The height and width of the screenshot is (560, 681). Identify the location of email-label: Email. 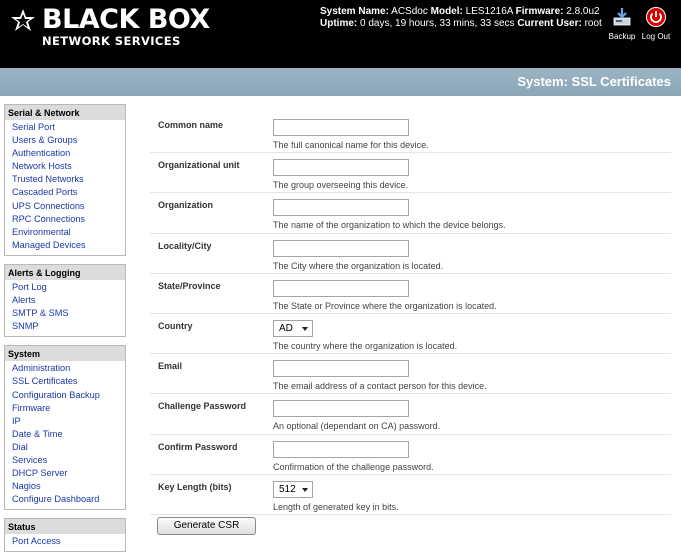
(170, 366).